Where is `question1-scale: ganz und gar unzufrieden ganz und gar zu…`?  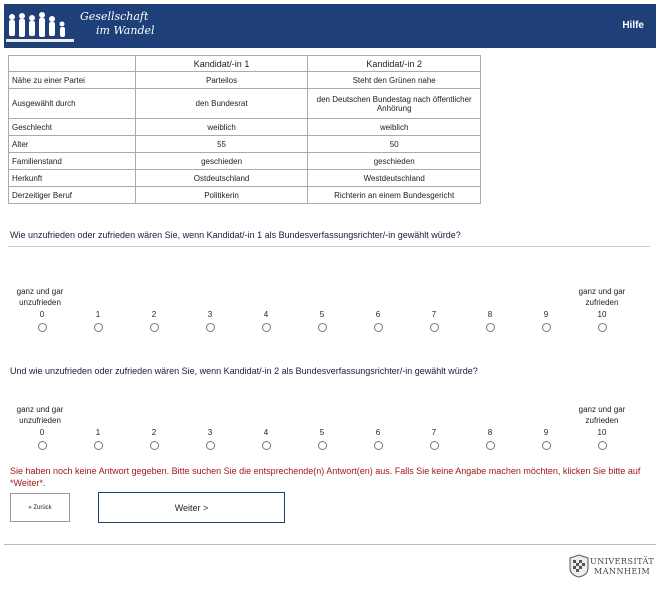 question1-scale: ganz und gar unzufrieden ganz und gar zu… is located at coordinates (328, 311).